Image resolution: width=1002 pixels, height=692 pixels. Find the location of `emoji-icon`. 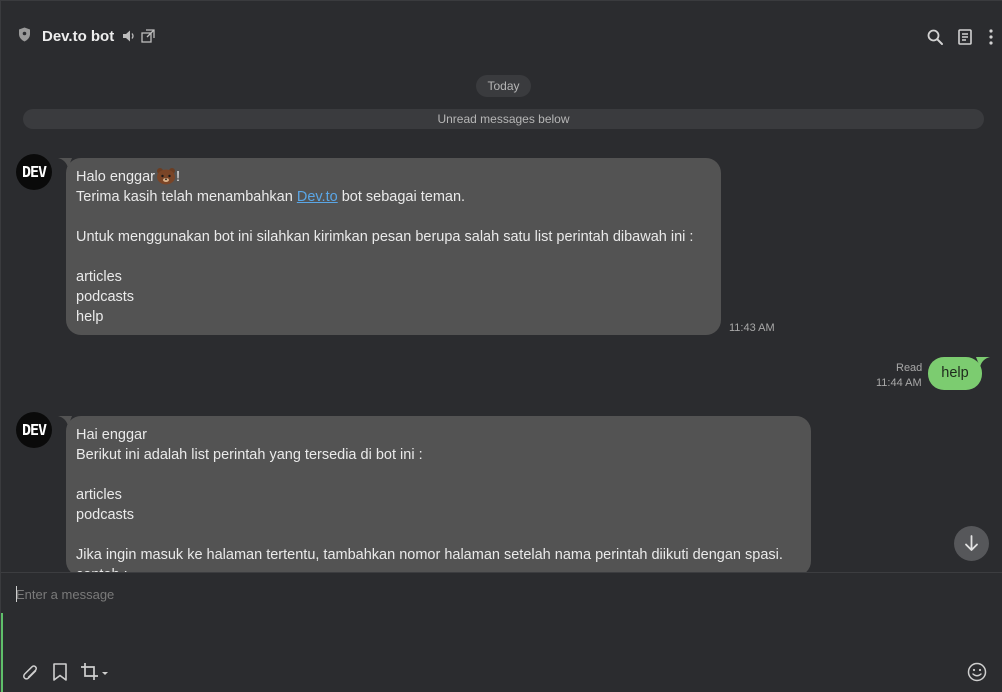

emoji-icon is located at coordinates (977, 672).